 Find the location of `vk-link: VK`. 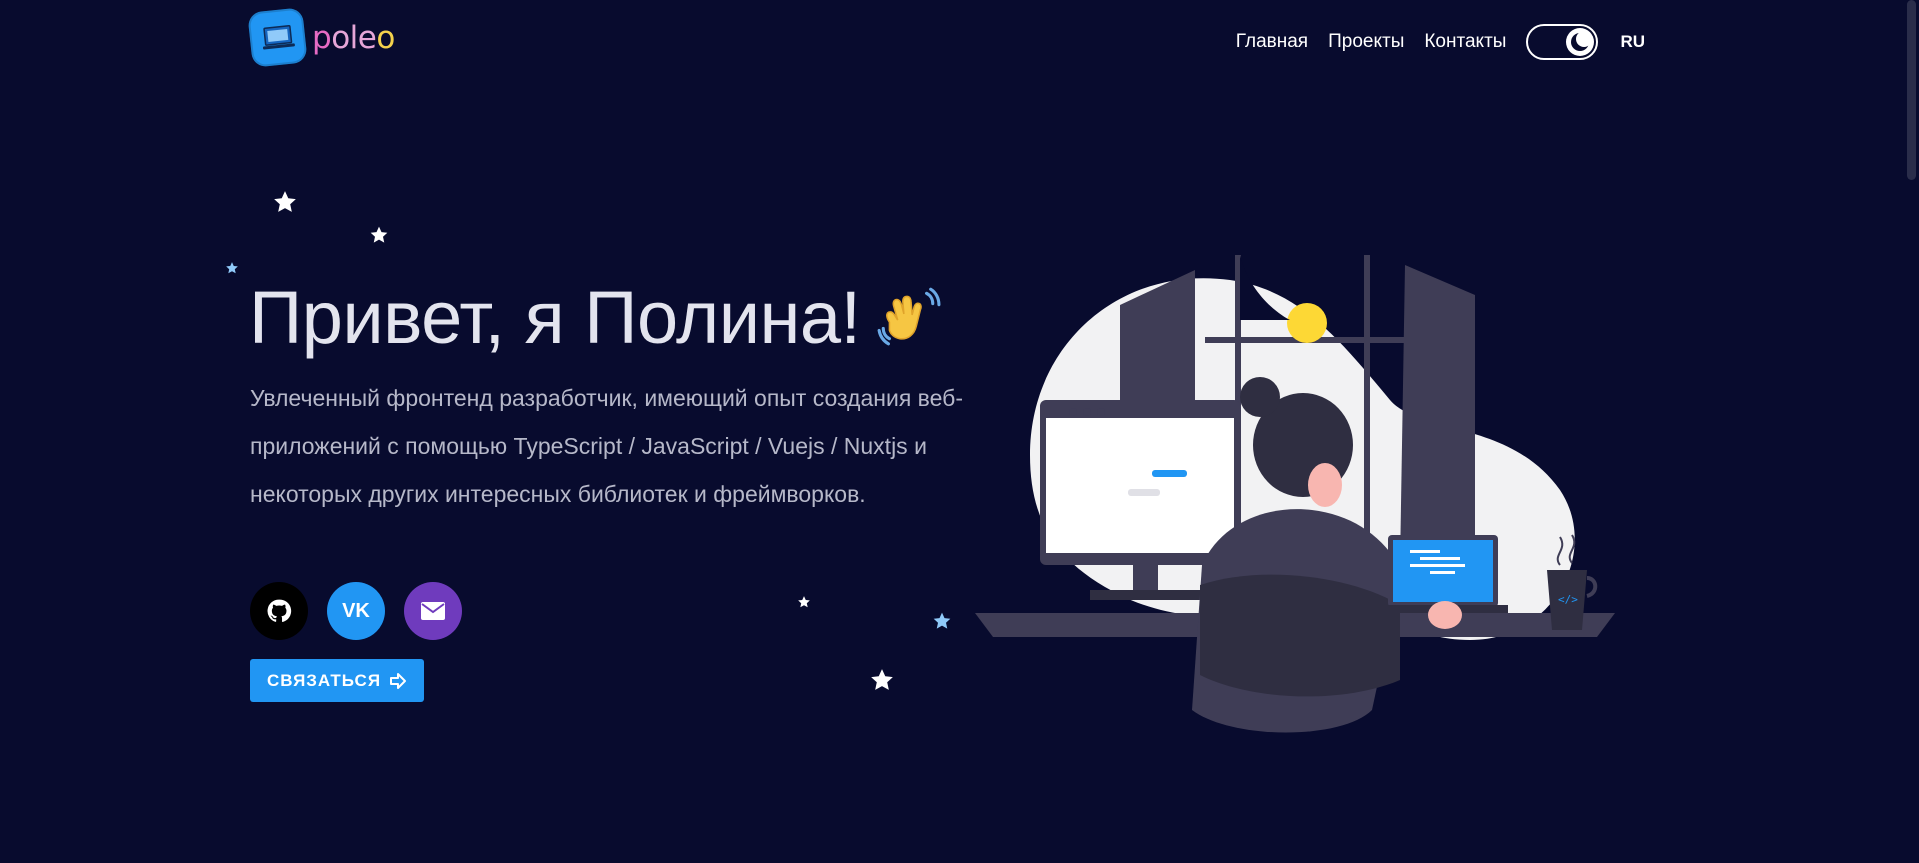

vk-link: VK is located at coordinates (356, 611).